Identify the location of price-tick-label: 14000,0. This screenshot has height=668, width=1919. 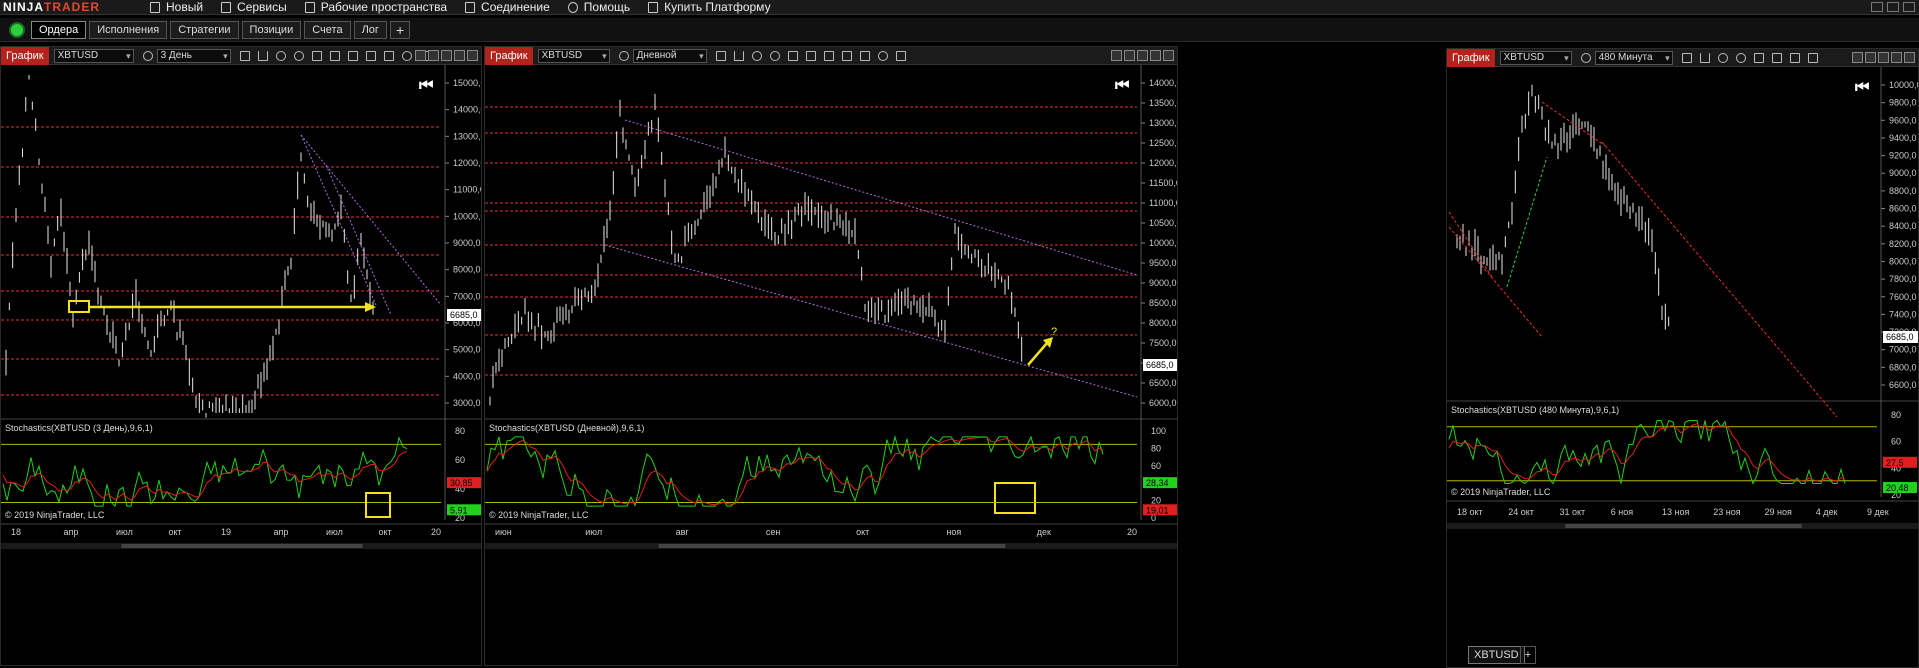
(1163, 83).